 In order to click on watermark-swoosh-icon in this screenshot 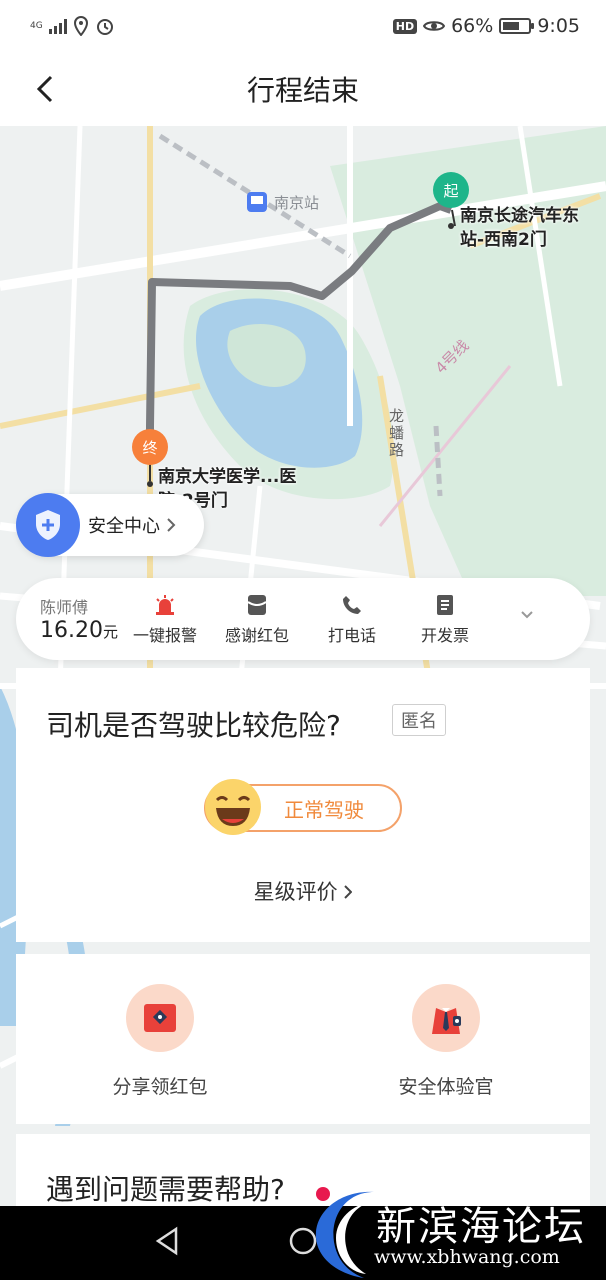, I will do `click(344, 1232)`.